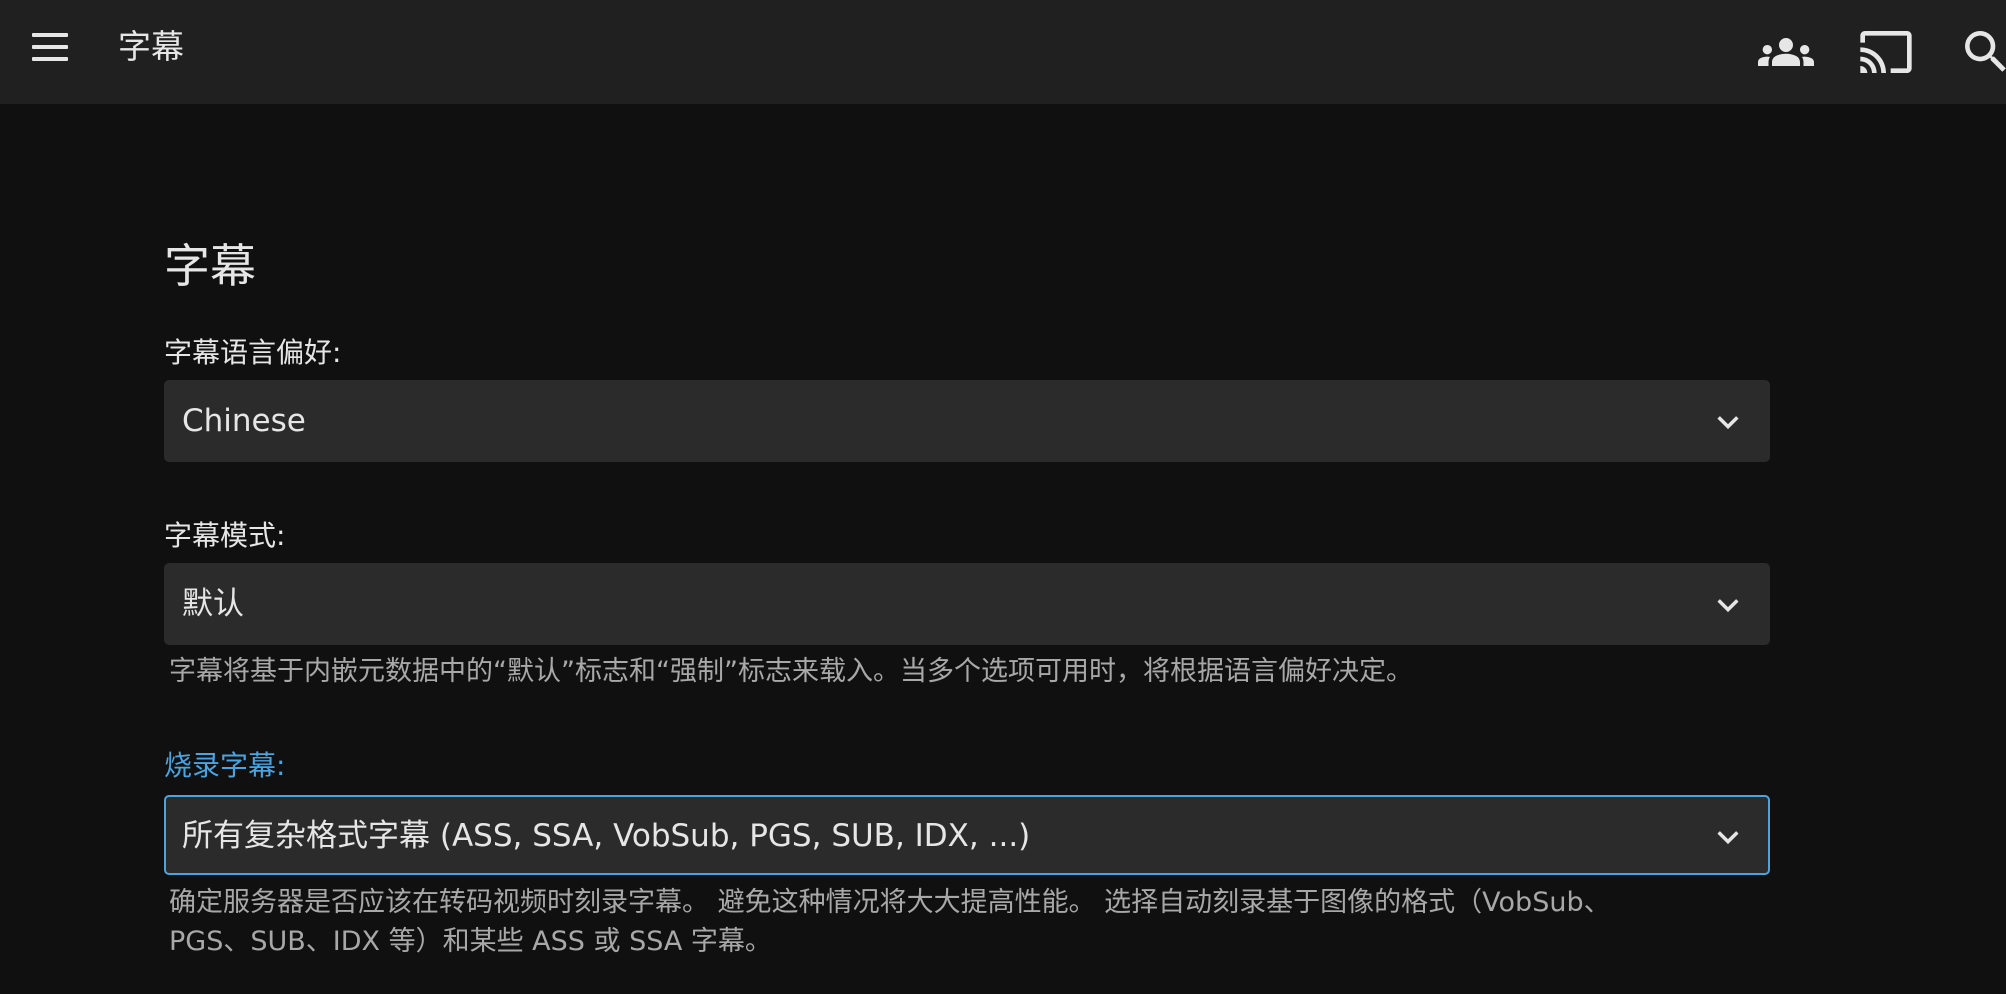 This screenshot has width=2006, height=994. What do you see at coordinates (225, 535) in the screenshot?
I see `mode-label: 字幕模式:` at bounding box center [225, 535].